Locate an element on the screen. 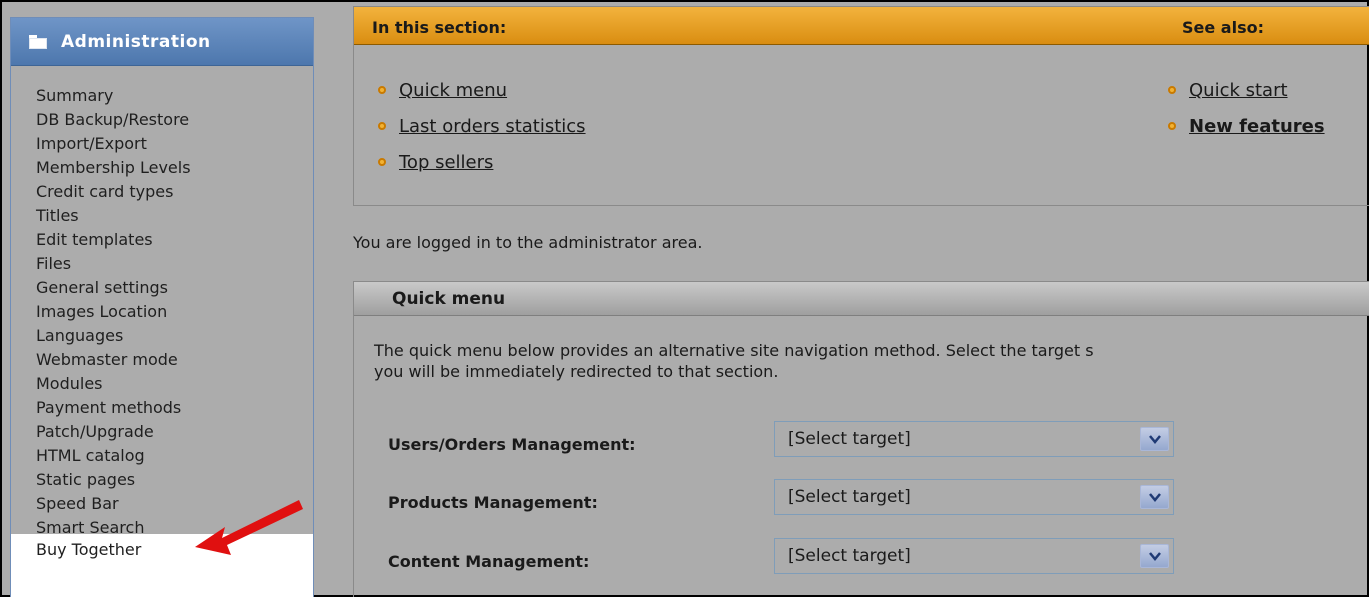 Image resolution: width=1369 pixels, height=597 pixels. products-management-select: [Select target] is located at coordinates (974, 497).